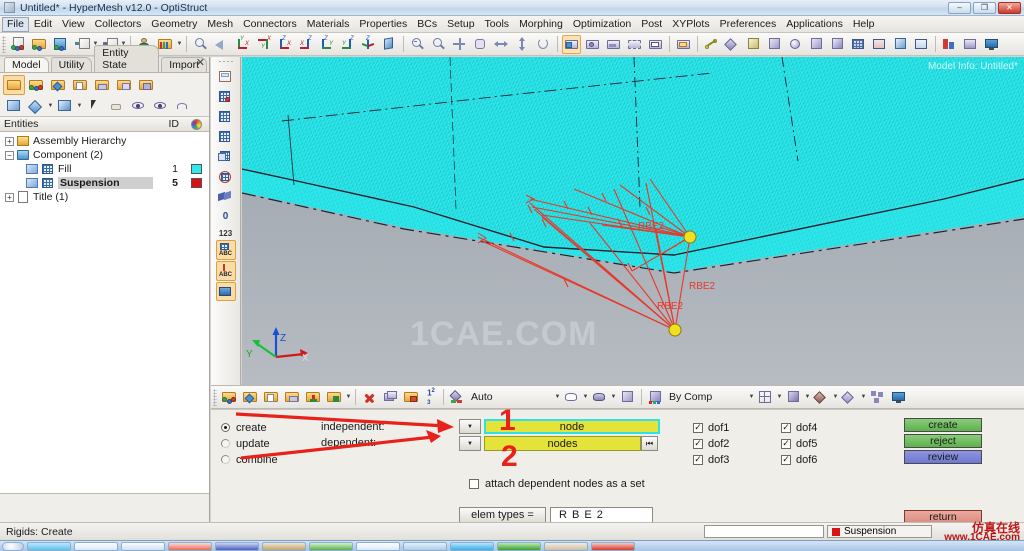 The width and height of the screenshot is (1024, 551). Describe the element at coordinates (751, 397) in the screenshot. I see `color-mode-caret-icon: ▼` at that location.